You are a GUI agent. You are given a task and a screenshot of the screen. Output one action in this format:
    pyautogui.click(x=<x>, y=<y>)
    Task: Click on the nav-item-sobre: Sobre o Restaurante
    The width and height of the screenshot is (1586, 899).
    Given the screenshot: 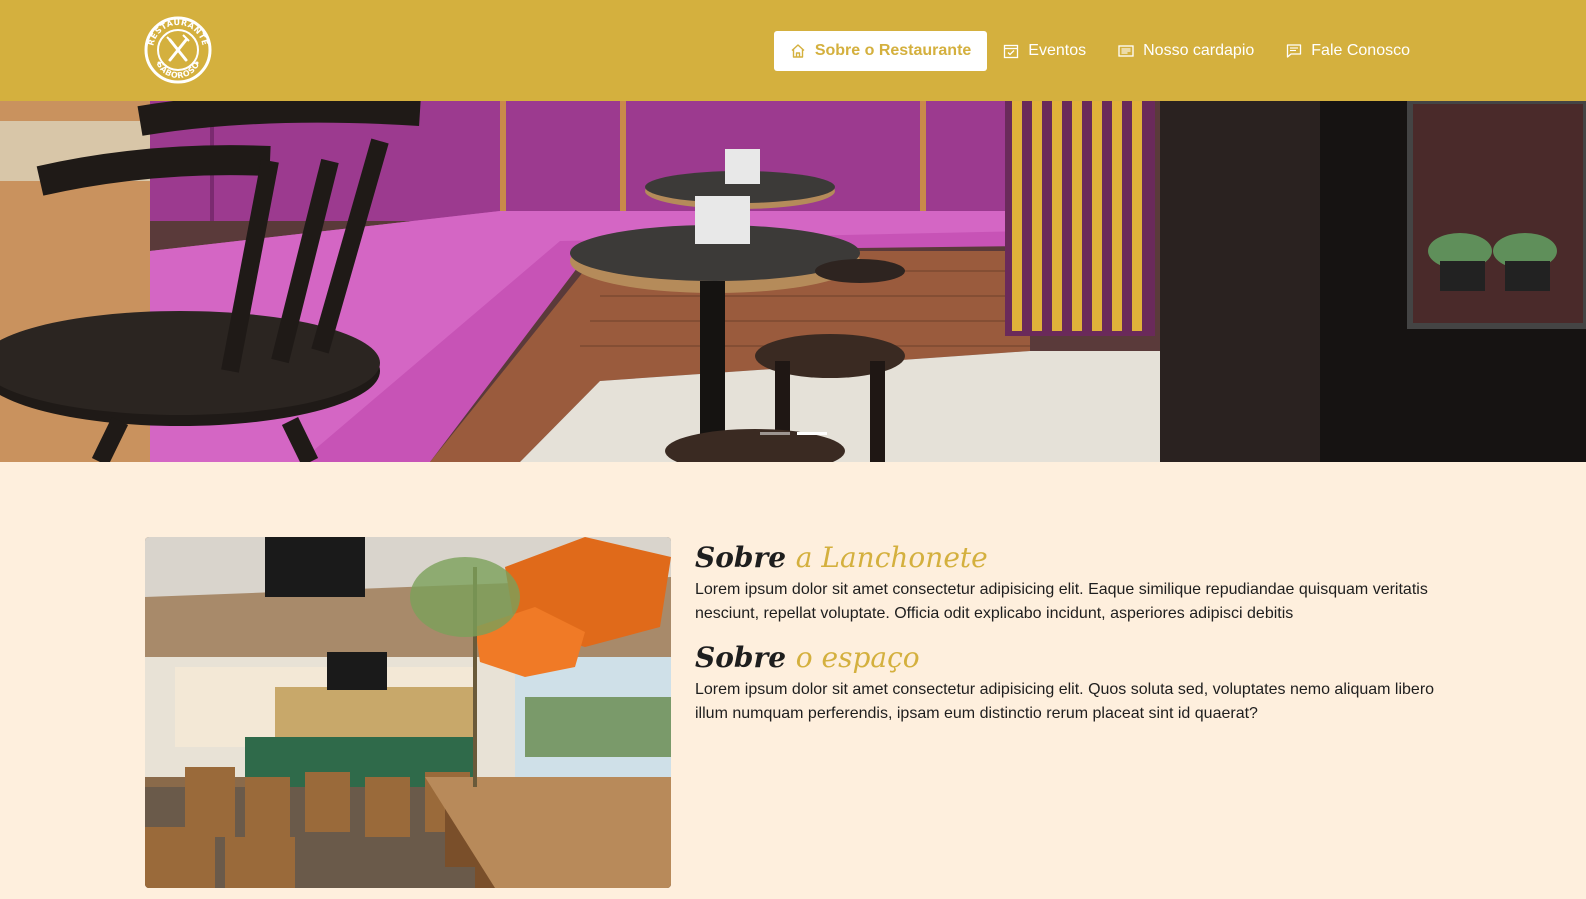 What is the action you would take?
    pyautogui.click(x=880, y=51)
    